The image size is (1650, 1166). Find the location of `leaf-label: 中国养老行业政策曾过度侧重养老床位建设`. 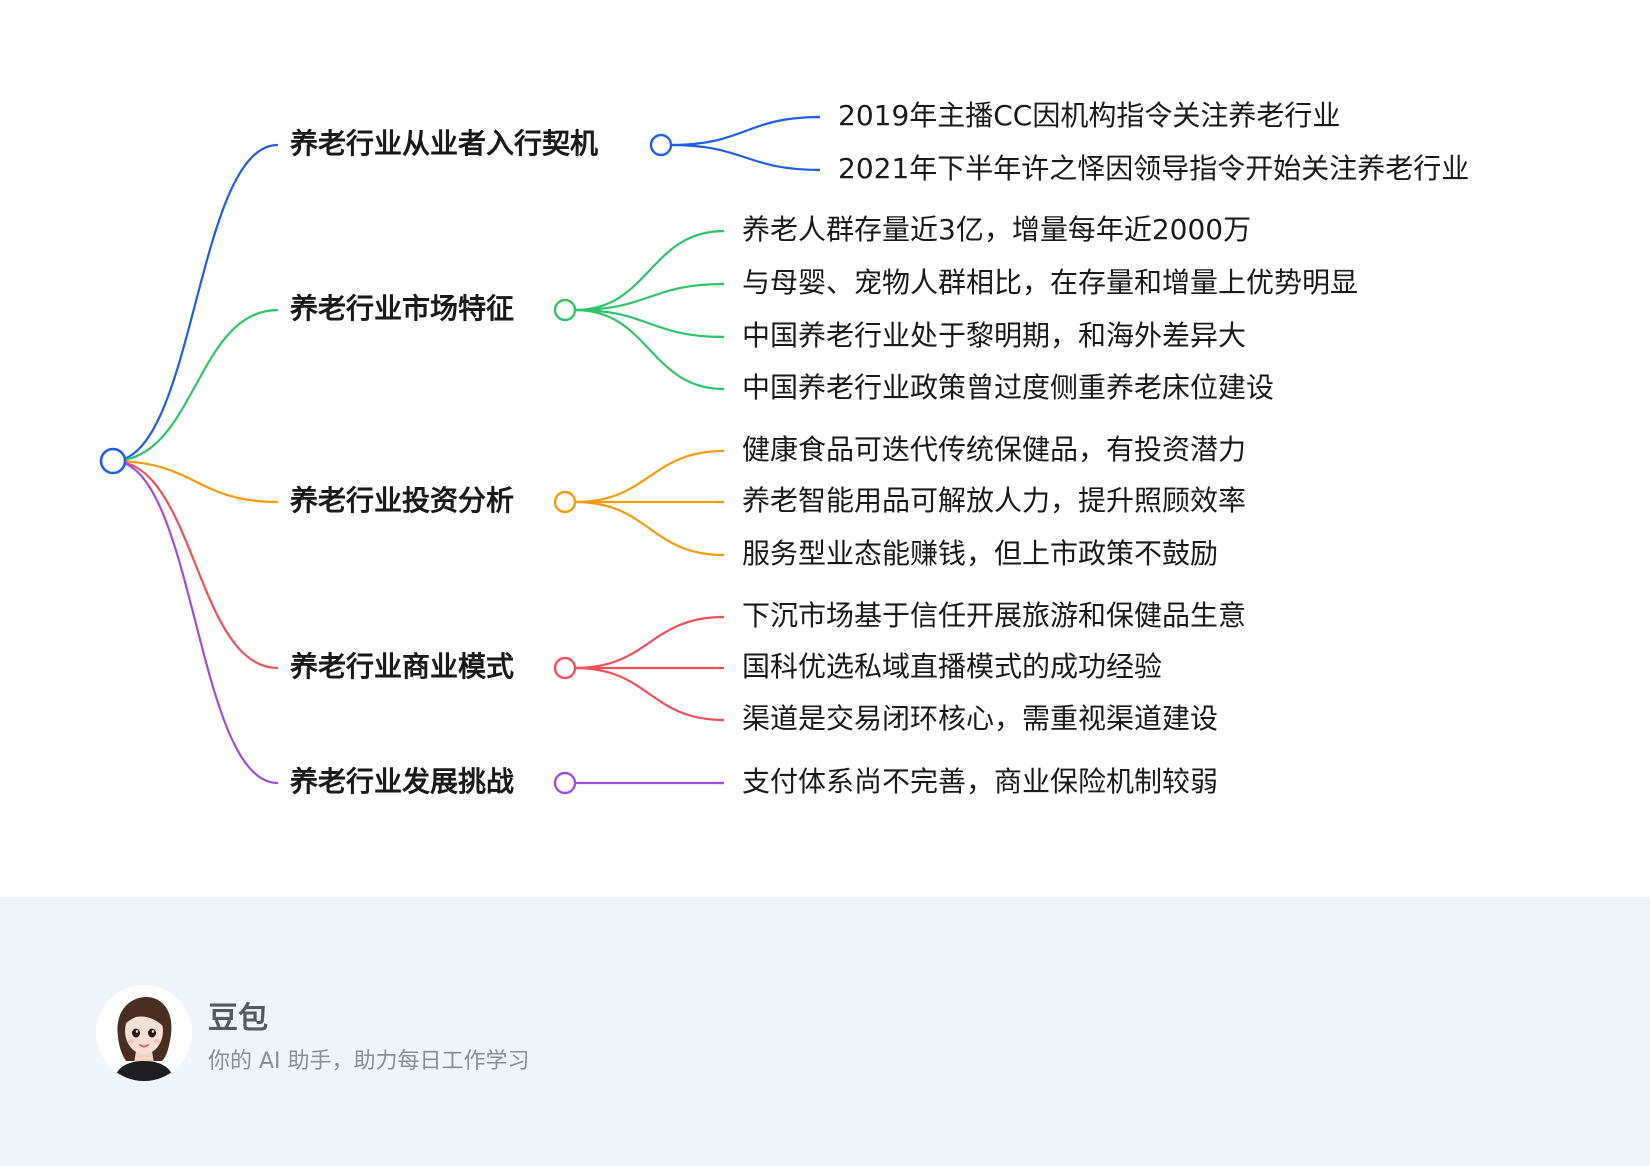

leaf-label: 中国养老行业政策曾过度侧重养老床位建设 is located at coordinates (1008, 387).